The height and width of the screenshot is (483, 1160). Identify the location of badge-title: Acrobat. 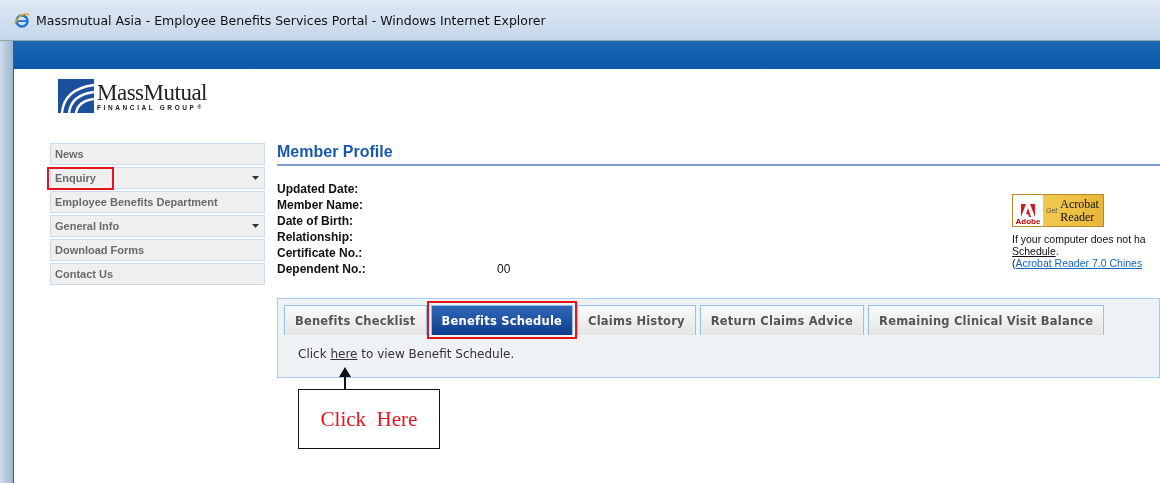
(1079, 204).